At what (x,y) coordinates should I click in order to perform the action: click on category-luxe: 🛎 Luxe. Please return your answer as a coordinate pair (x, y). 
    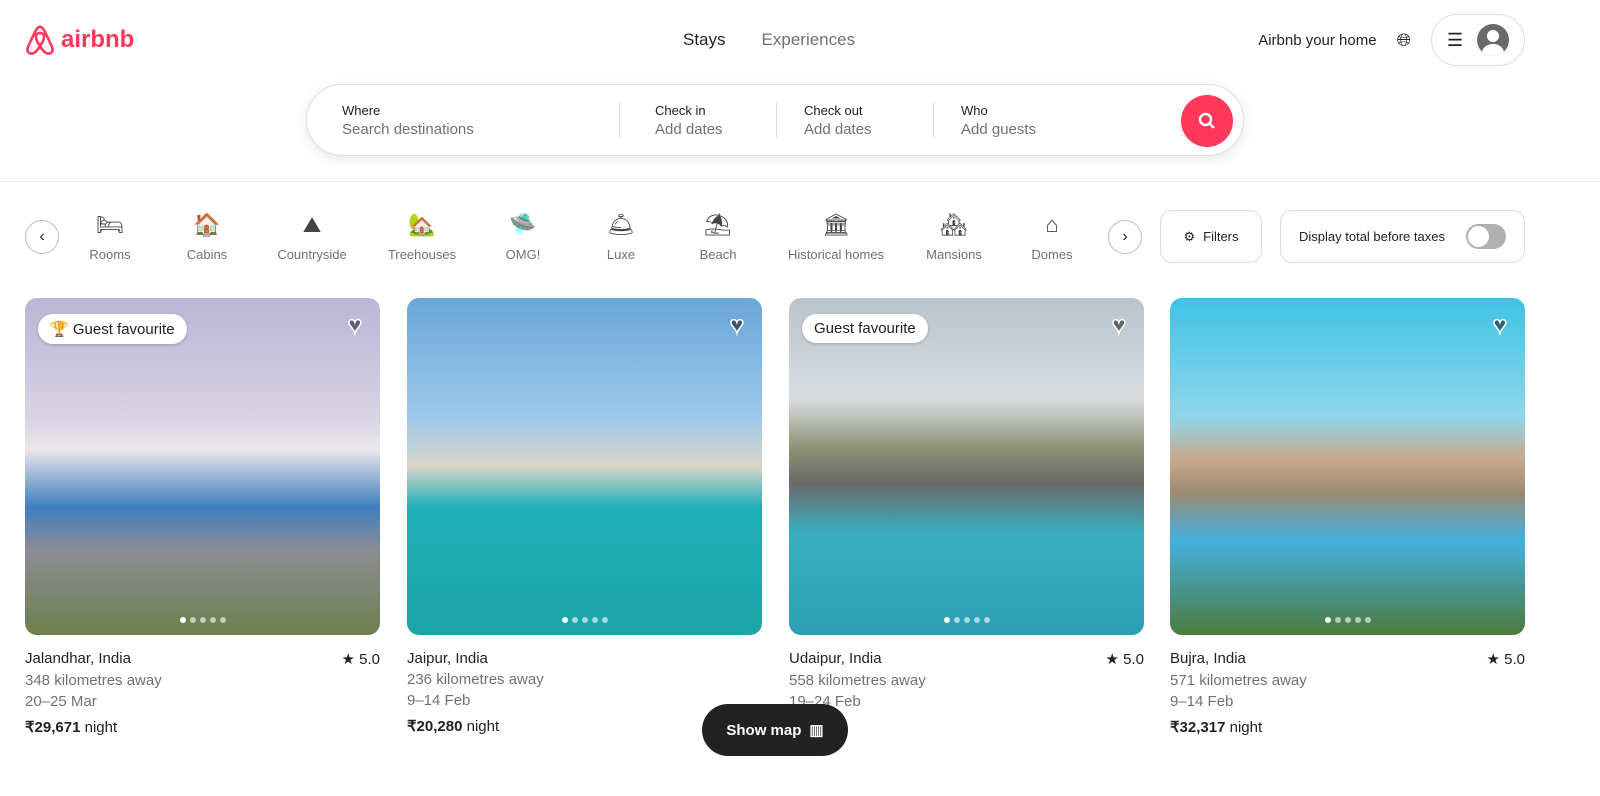
    Looking at the image, I should click on (621, 236).